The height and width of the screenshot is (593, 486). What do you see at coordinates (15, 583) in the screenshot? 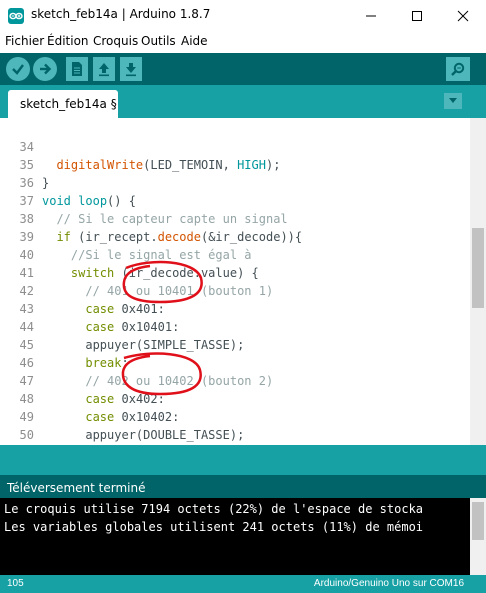
I see `cursor-line-number: 105` at bounding box center [15, 583].